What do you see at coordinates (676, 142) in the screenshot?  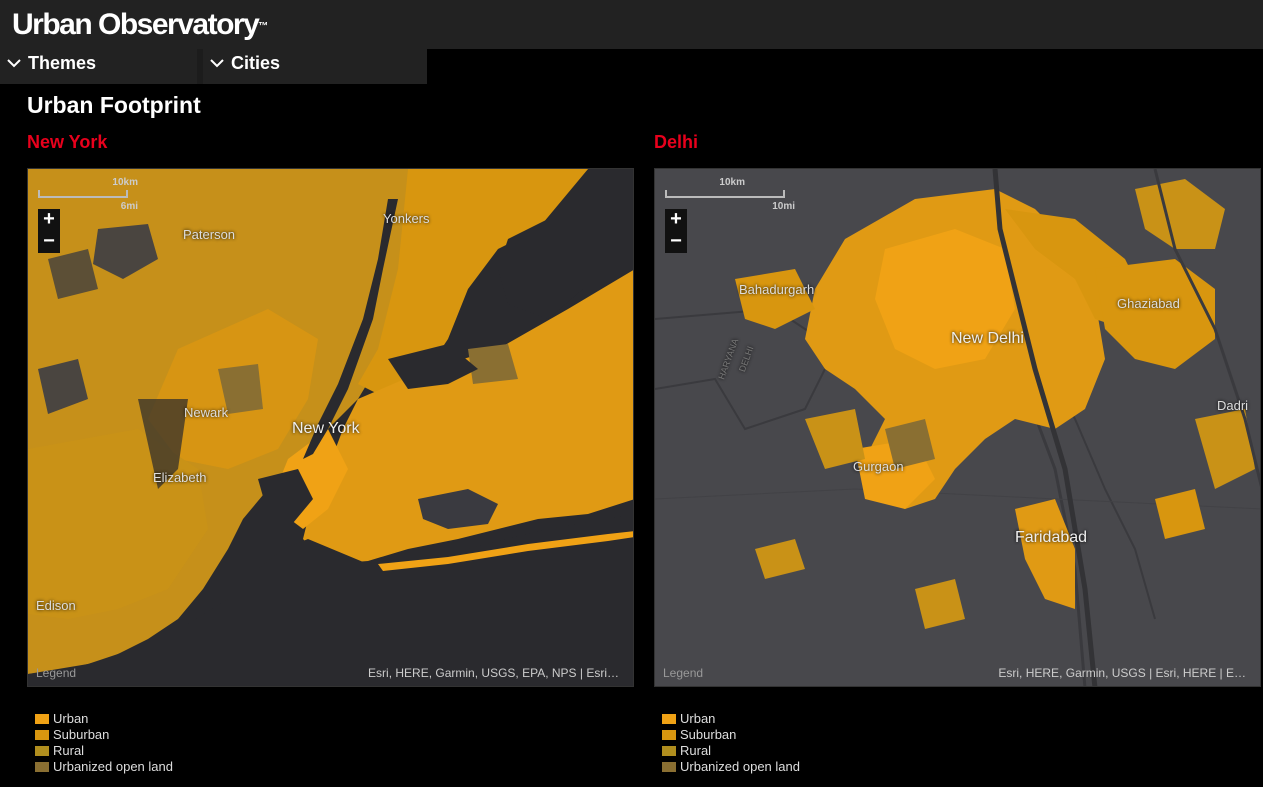 I see `city-title-delhi: Delhi` at bounding box center [676, 142].